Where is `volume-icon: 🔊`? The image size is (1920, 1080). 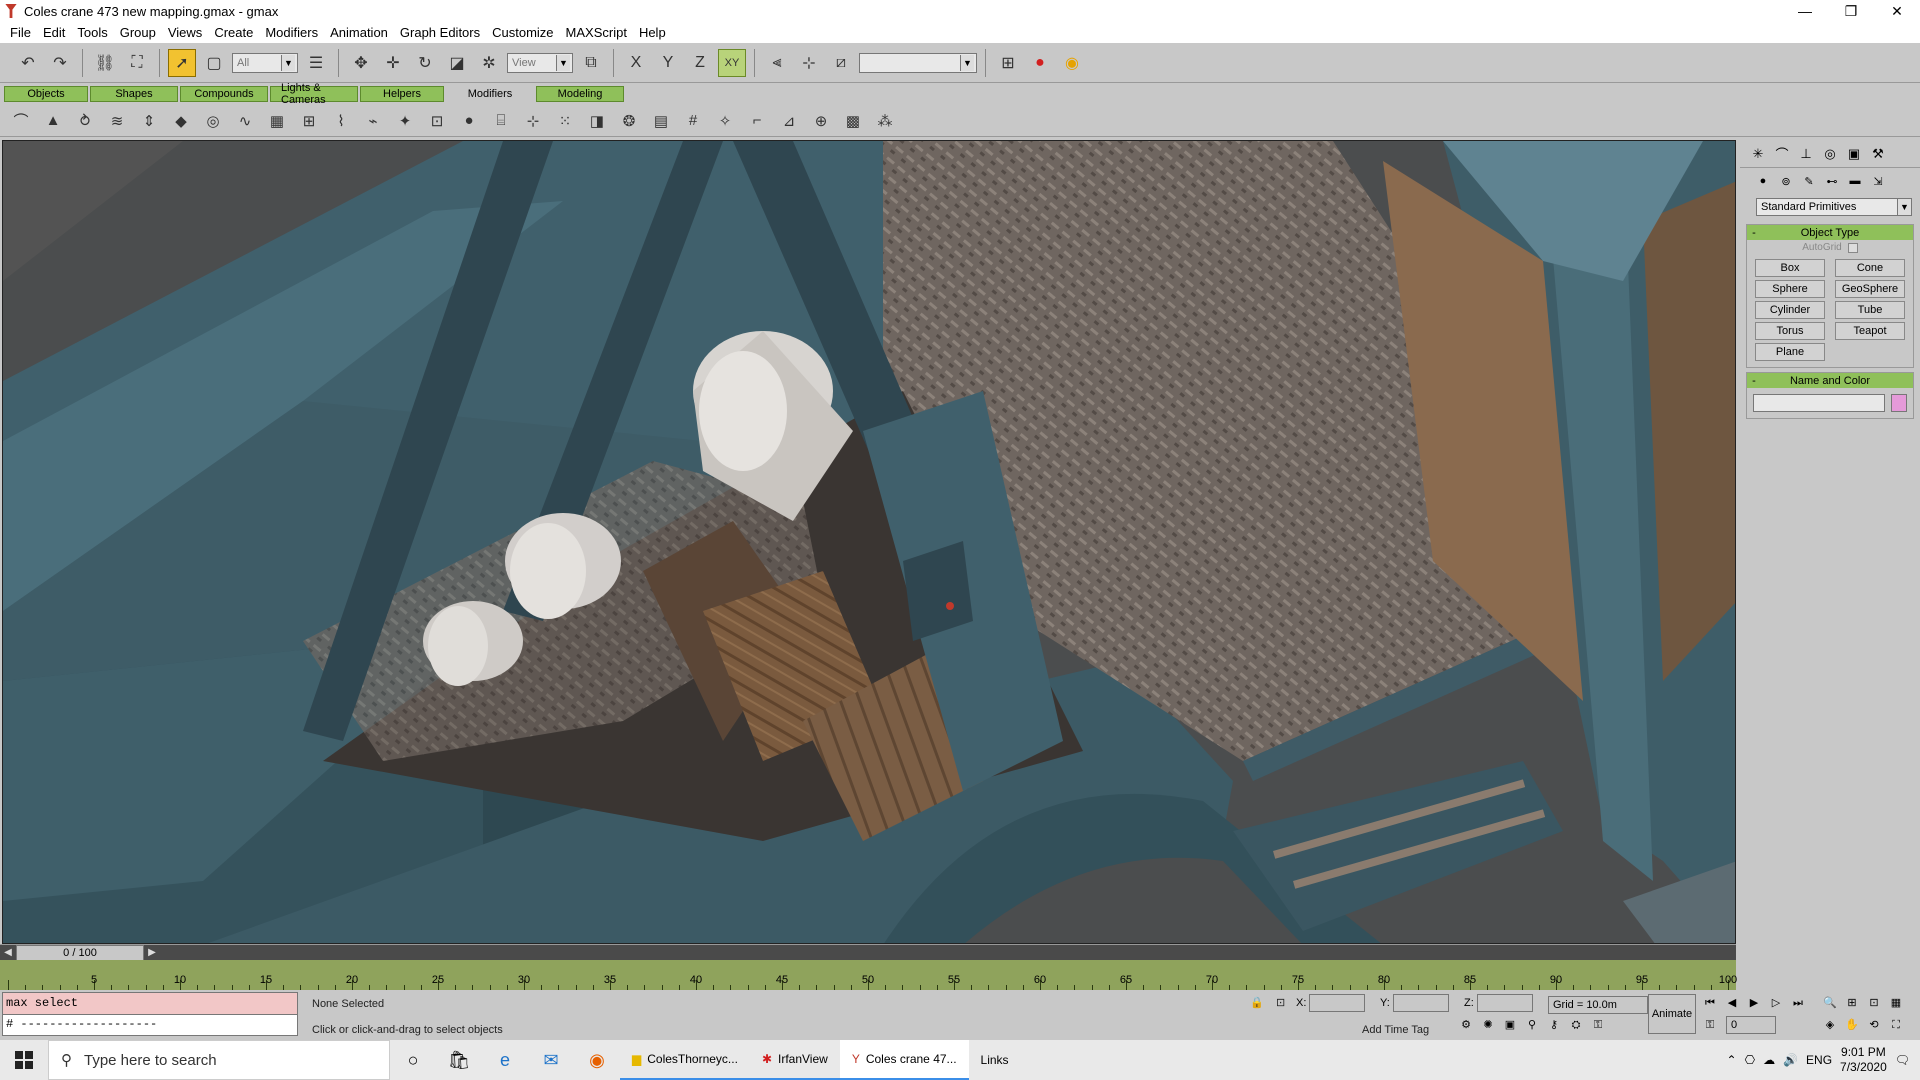
volume-icon: 🔊 is located at coordinates (1790, 1060).